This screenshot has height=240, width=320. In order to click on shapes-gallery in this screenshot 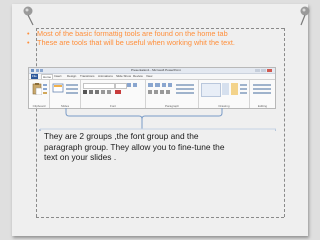, I will do `click(211, 90)`.